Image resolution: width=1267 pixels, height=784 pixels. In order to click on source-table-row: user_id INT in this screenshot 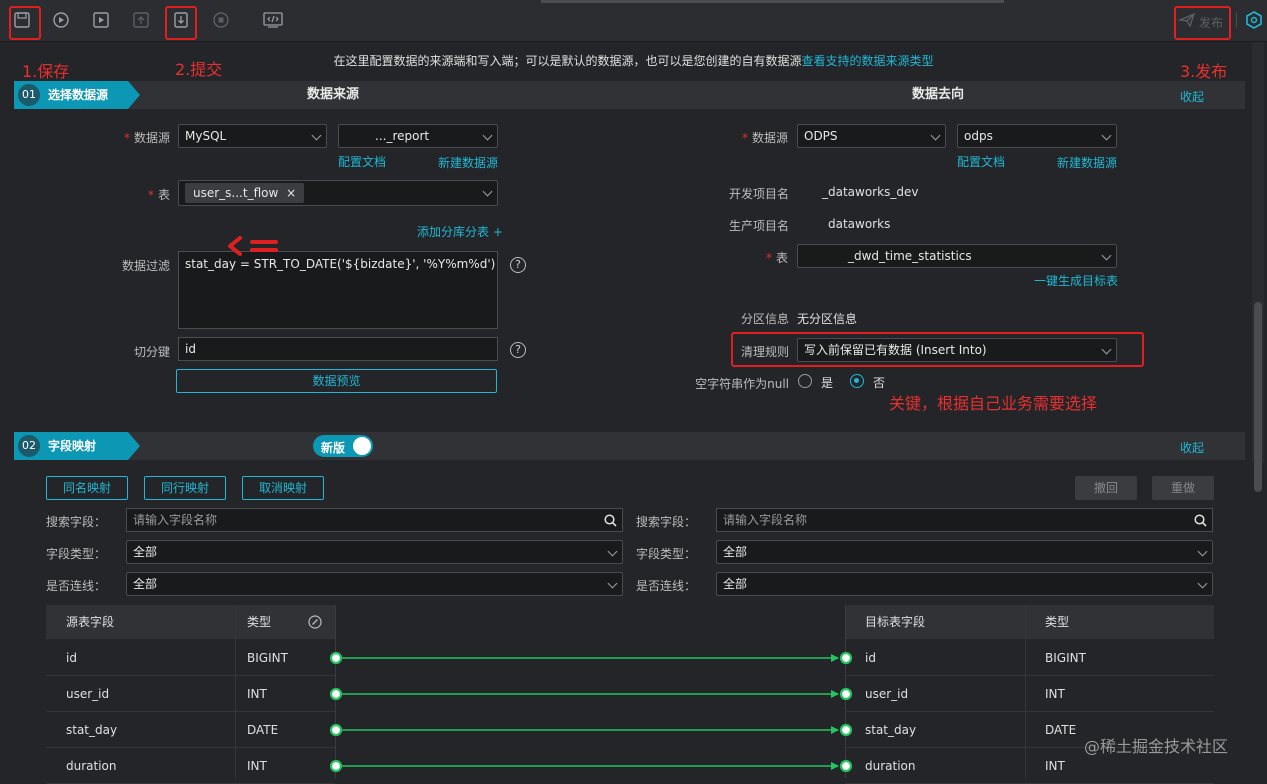, I will do `click(190, 694)`.